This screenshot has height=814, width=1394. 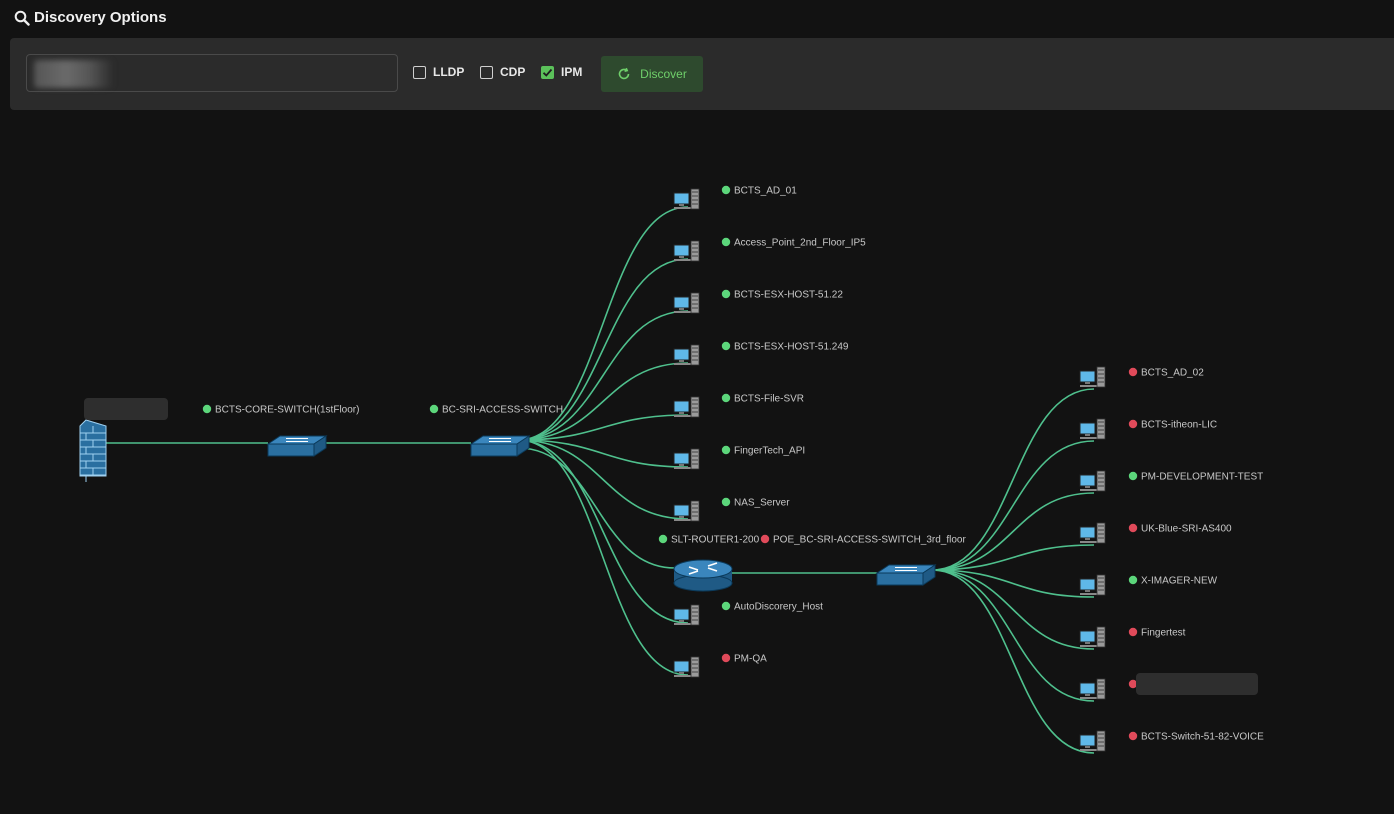 I want to click on access-switch-label: BC-SRI-ACCESS-SWITCH, so click(x=496, y=410).